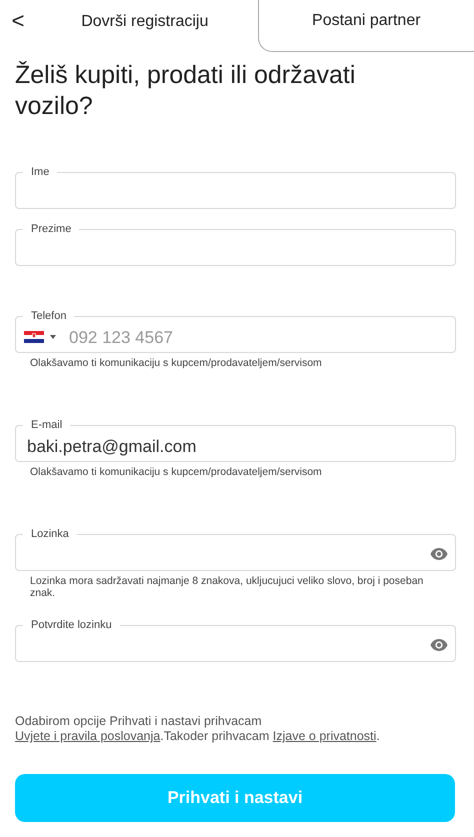  What do you see at coordinates (185, 91) in the screenshot?
I see `page-title: Želiš kupiti, prodati ili održavati vozilo?` at bounding box center [185, 91].